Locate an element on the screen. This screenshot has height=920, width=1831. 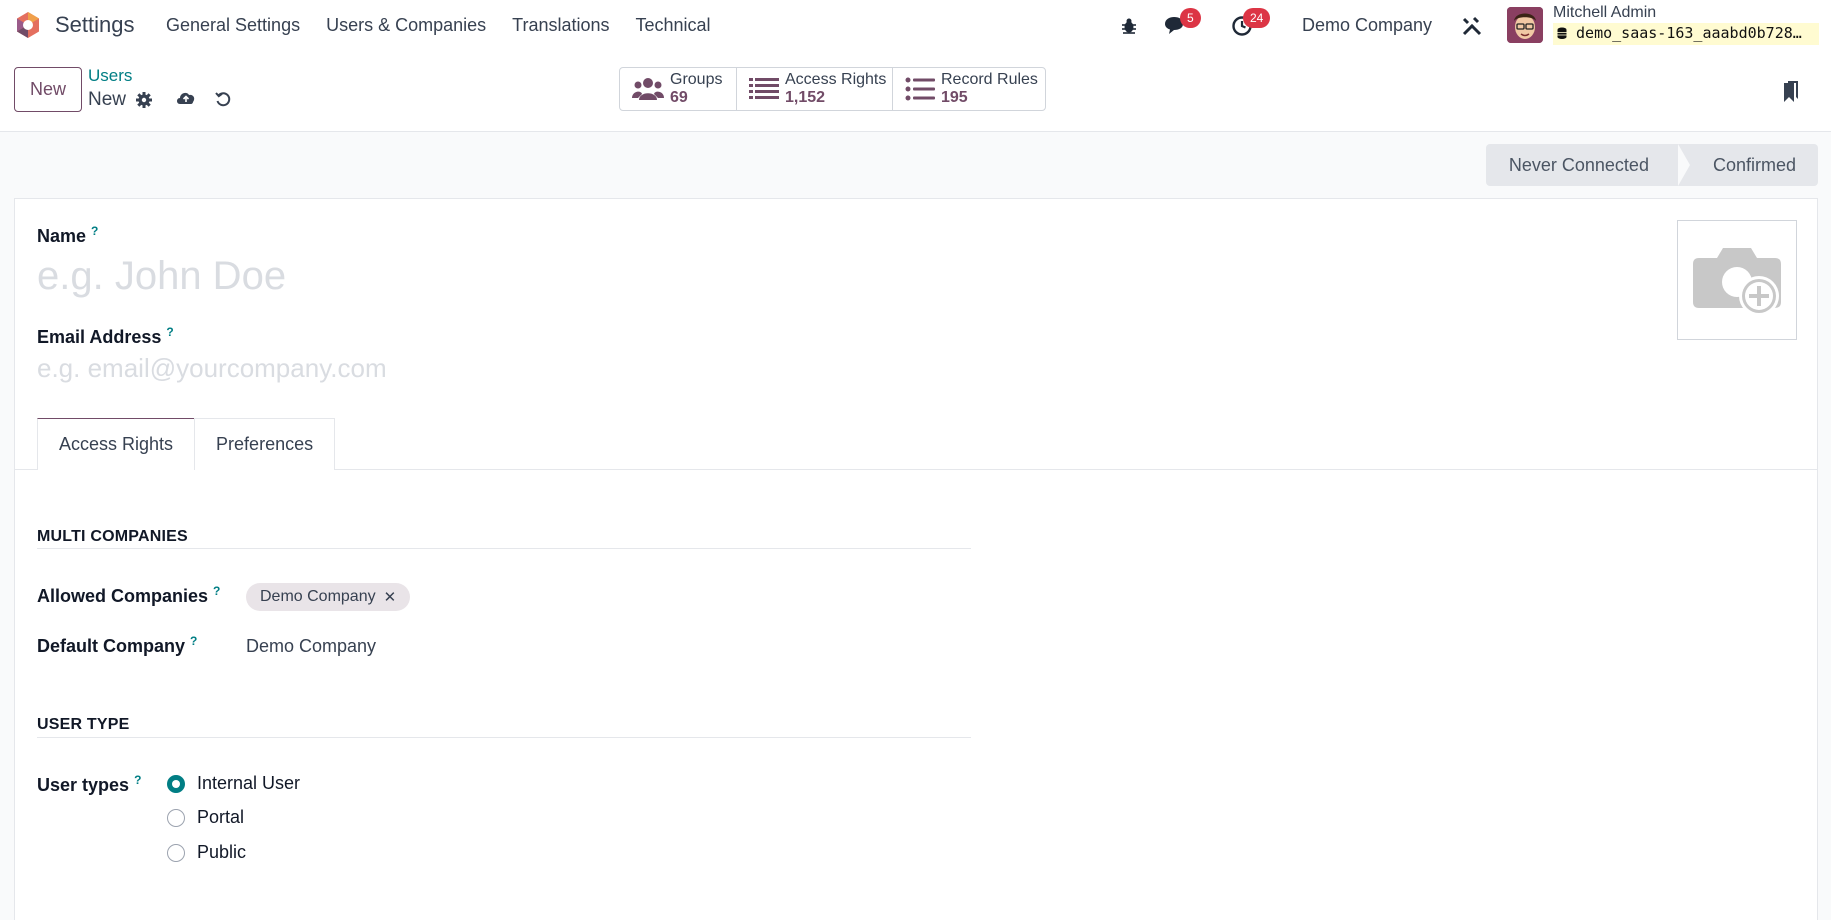
messages-count-badge: 5 is located at coordinates (1190, 18).